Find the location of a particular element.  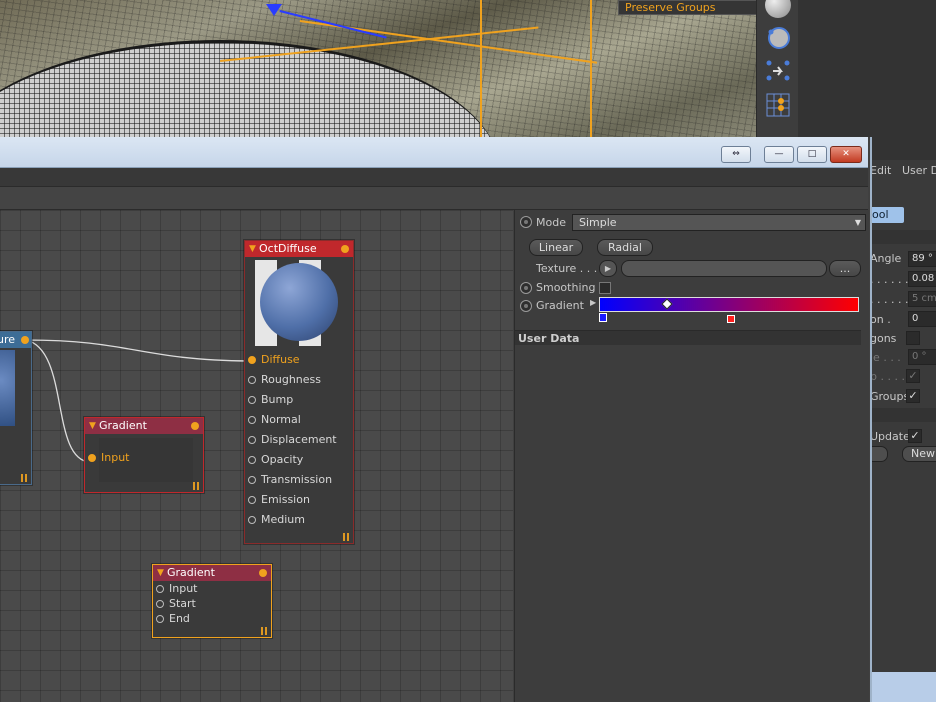

port-label: Displacement is located at coordinates (299, 439).